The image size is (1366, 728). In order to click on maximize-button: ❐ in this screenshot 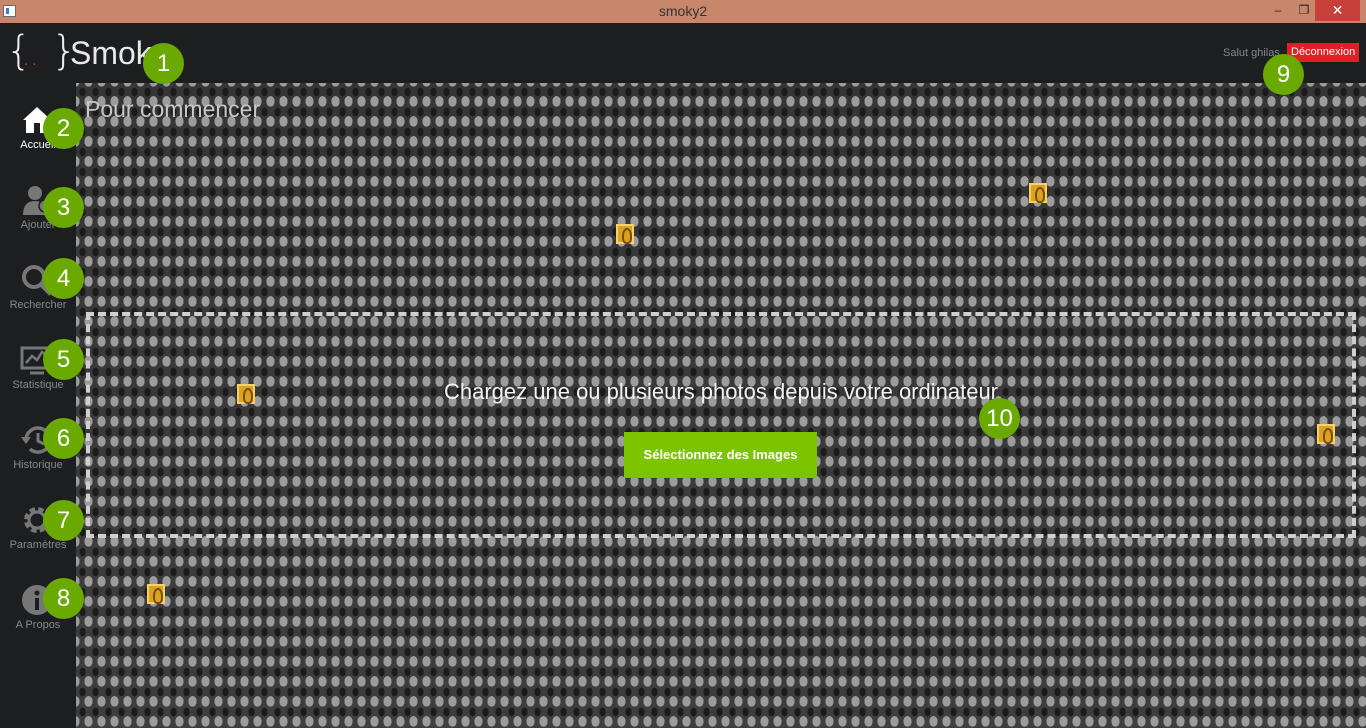, I will do `click(1304, 10)`.